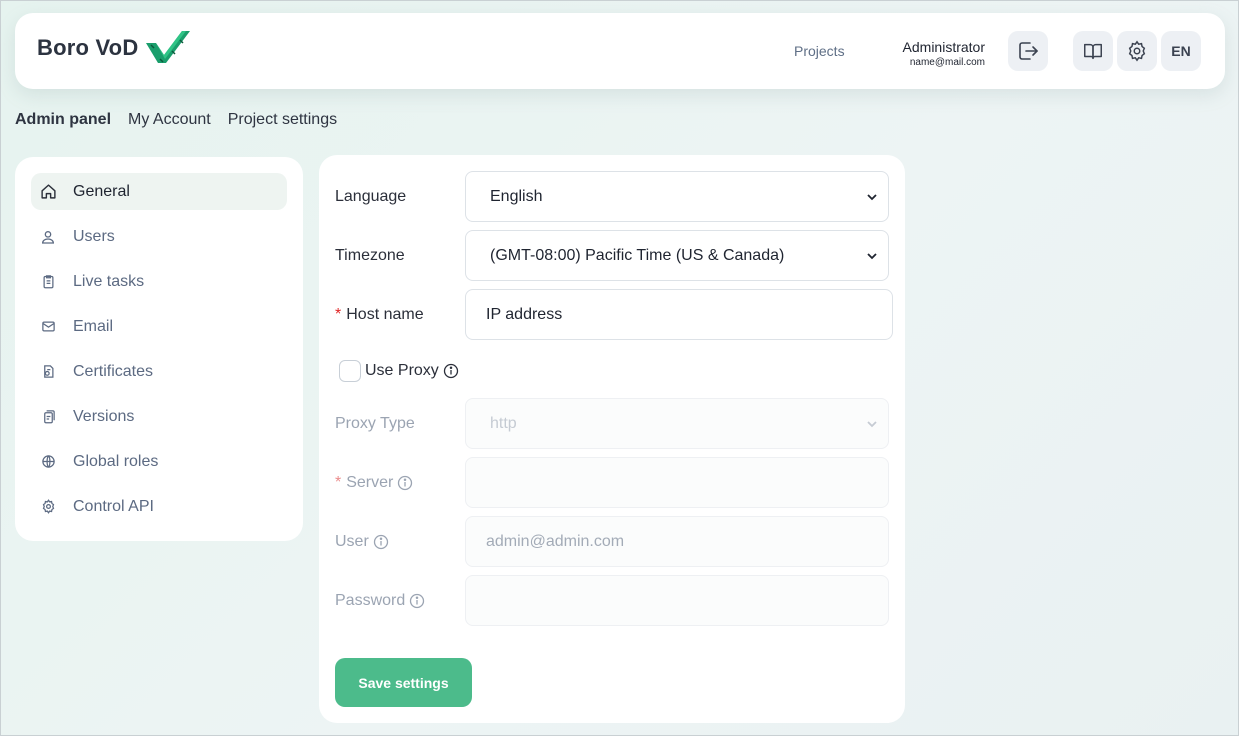  What do you see at coordinates (555, 541) in the screenshot?
I see `user-placeholder: admin@admin.com` at bounding box center [555, 541].